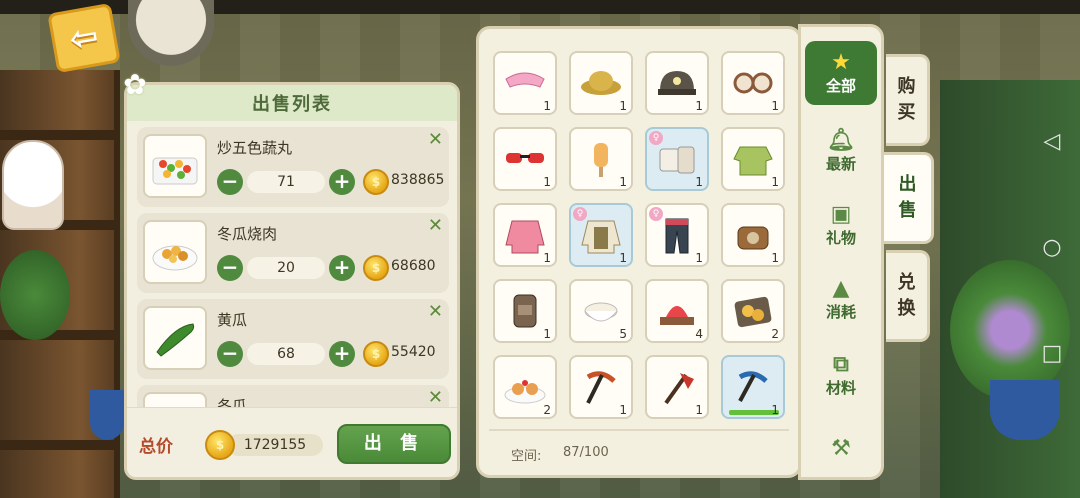 The image size is (1080, 498). Describe the element at coordinates (753, 238) in the screenshot. I see `leather-bag-icon` at that location.